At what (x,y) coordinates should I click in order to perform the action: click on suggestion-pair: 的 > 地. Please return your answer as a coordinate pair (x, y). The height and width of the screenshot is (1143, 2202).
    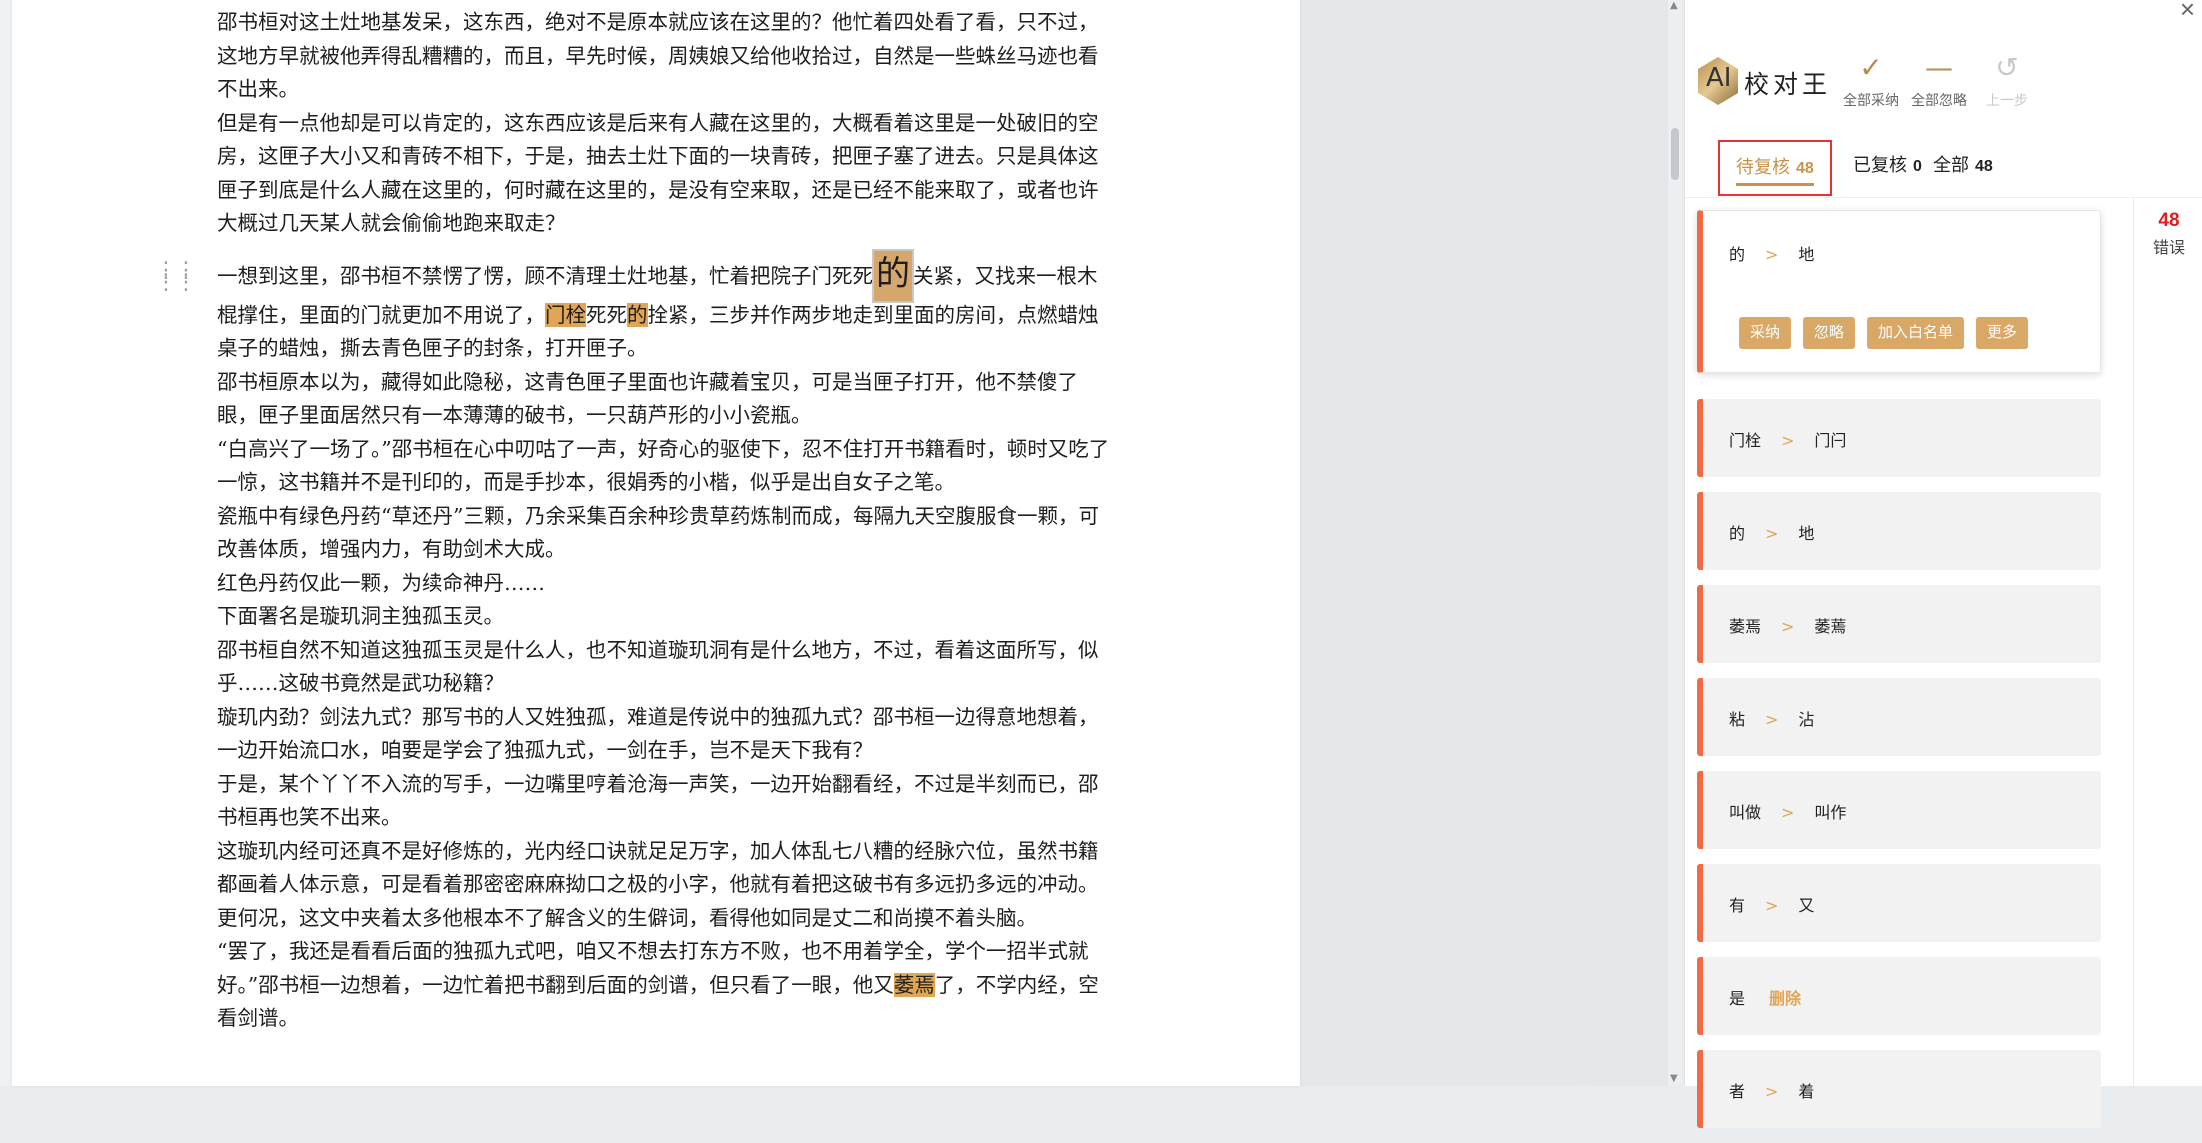
    Looking at the image, I should click on (1771, 253).